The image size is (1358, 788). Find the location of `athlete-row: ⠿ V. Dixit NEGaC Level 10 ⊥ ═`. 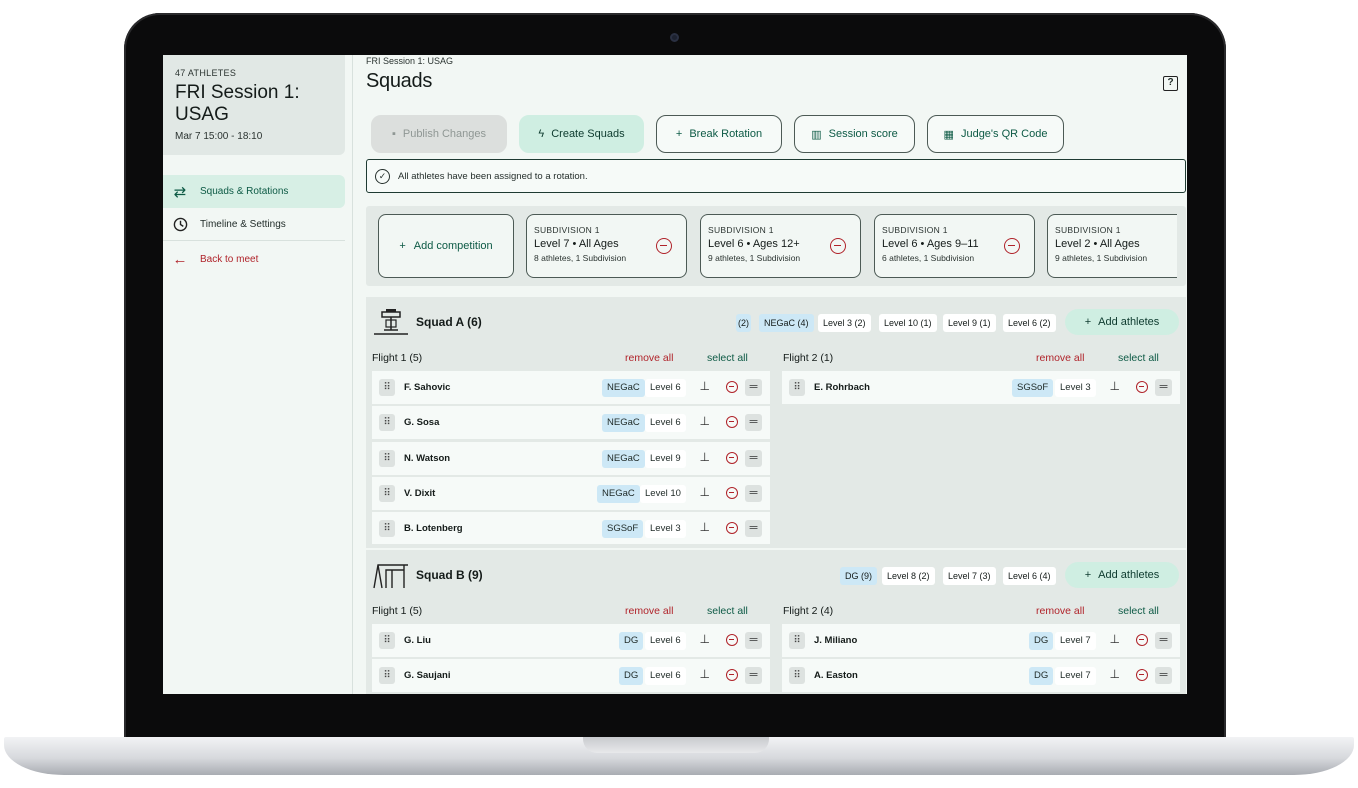

athlete-row: ⠿ V. Dixit NEGaC Level 10 ⊥ ═ is located at coordinates (571, 493).